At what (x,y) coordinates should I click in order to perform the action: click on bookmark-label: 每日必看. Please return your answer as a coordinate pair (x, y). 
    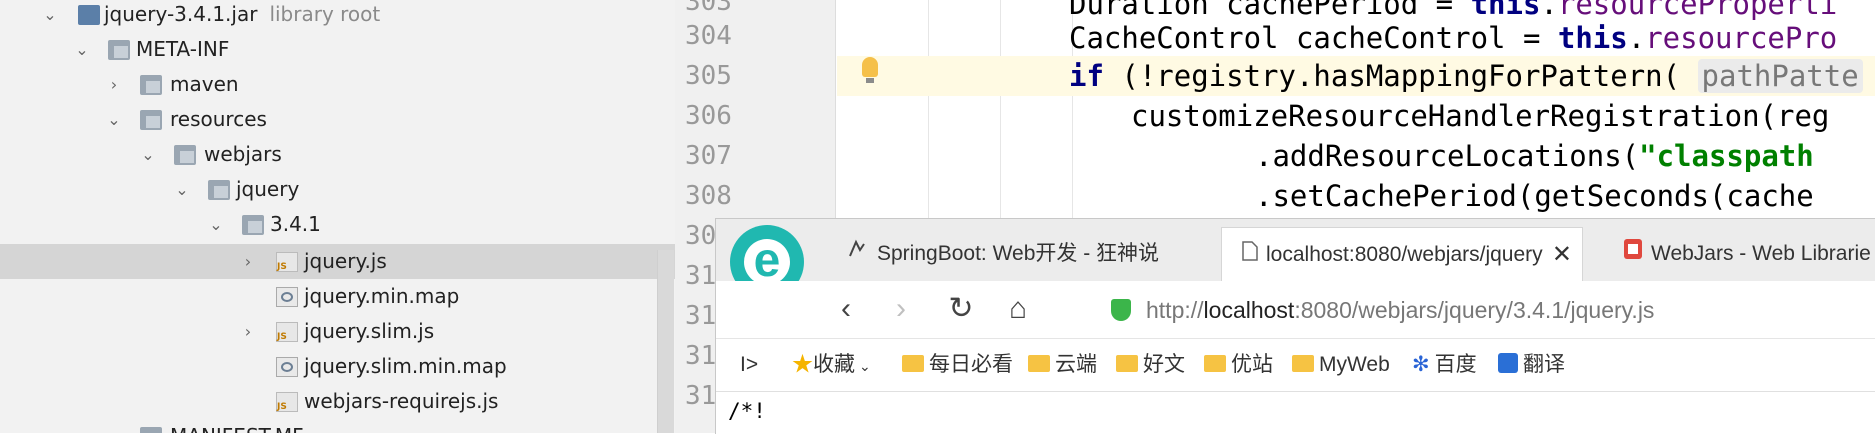
    Looking at the image, I should click on (971, 364).